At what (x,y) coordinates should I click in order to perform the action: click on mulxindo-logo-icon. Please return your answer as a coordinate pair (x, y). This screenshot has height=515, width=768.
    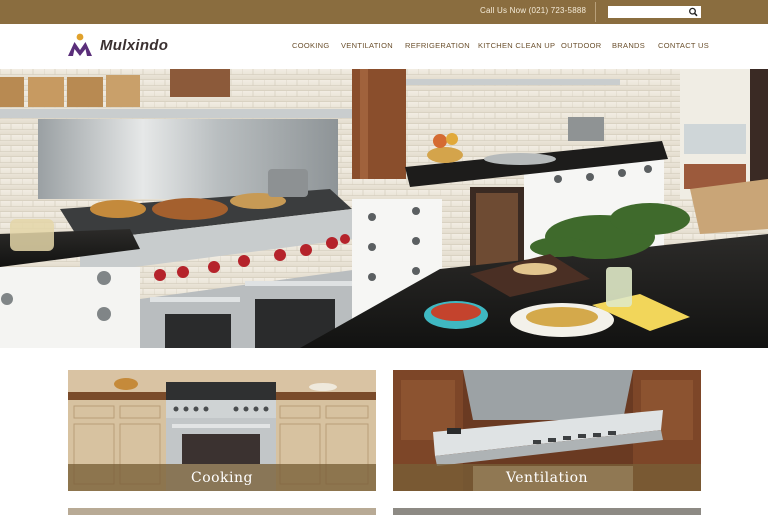
    Looking at the image, I should click on (80, 45).